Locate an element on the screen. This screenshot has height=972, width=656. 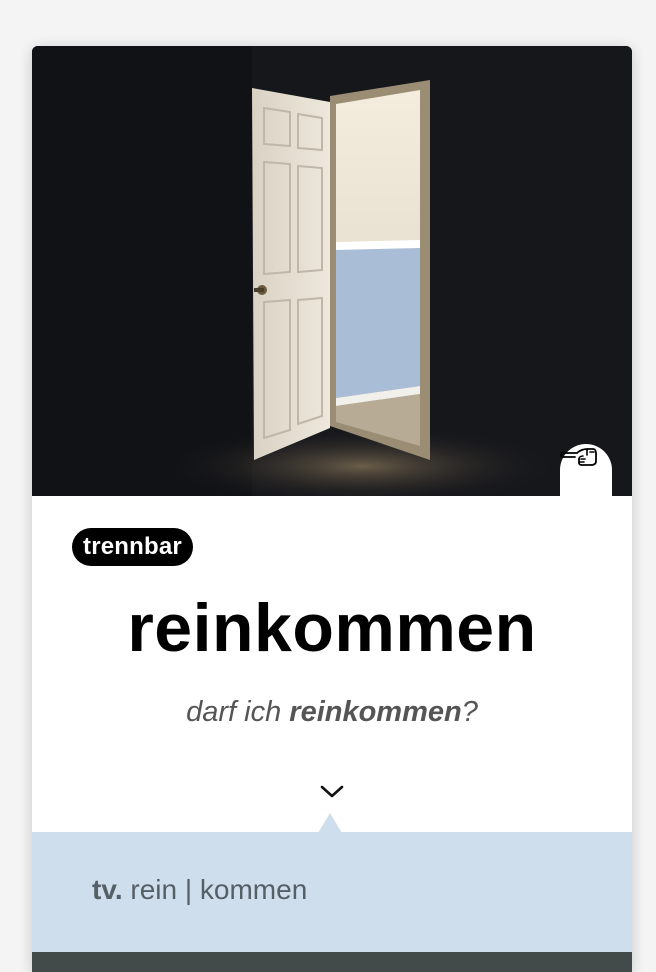
example-prefix: darf ich is located at coordinates (238, 712).